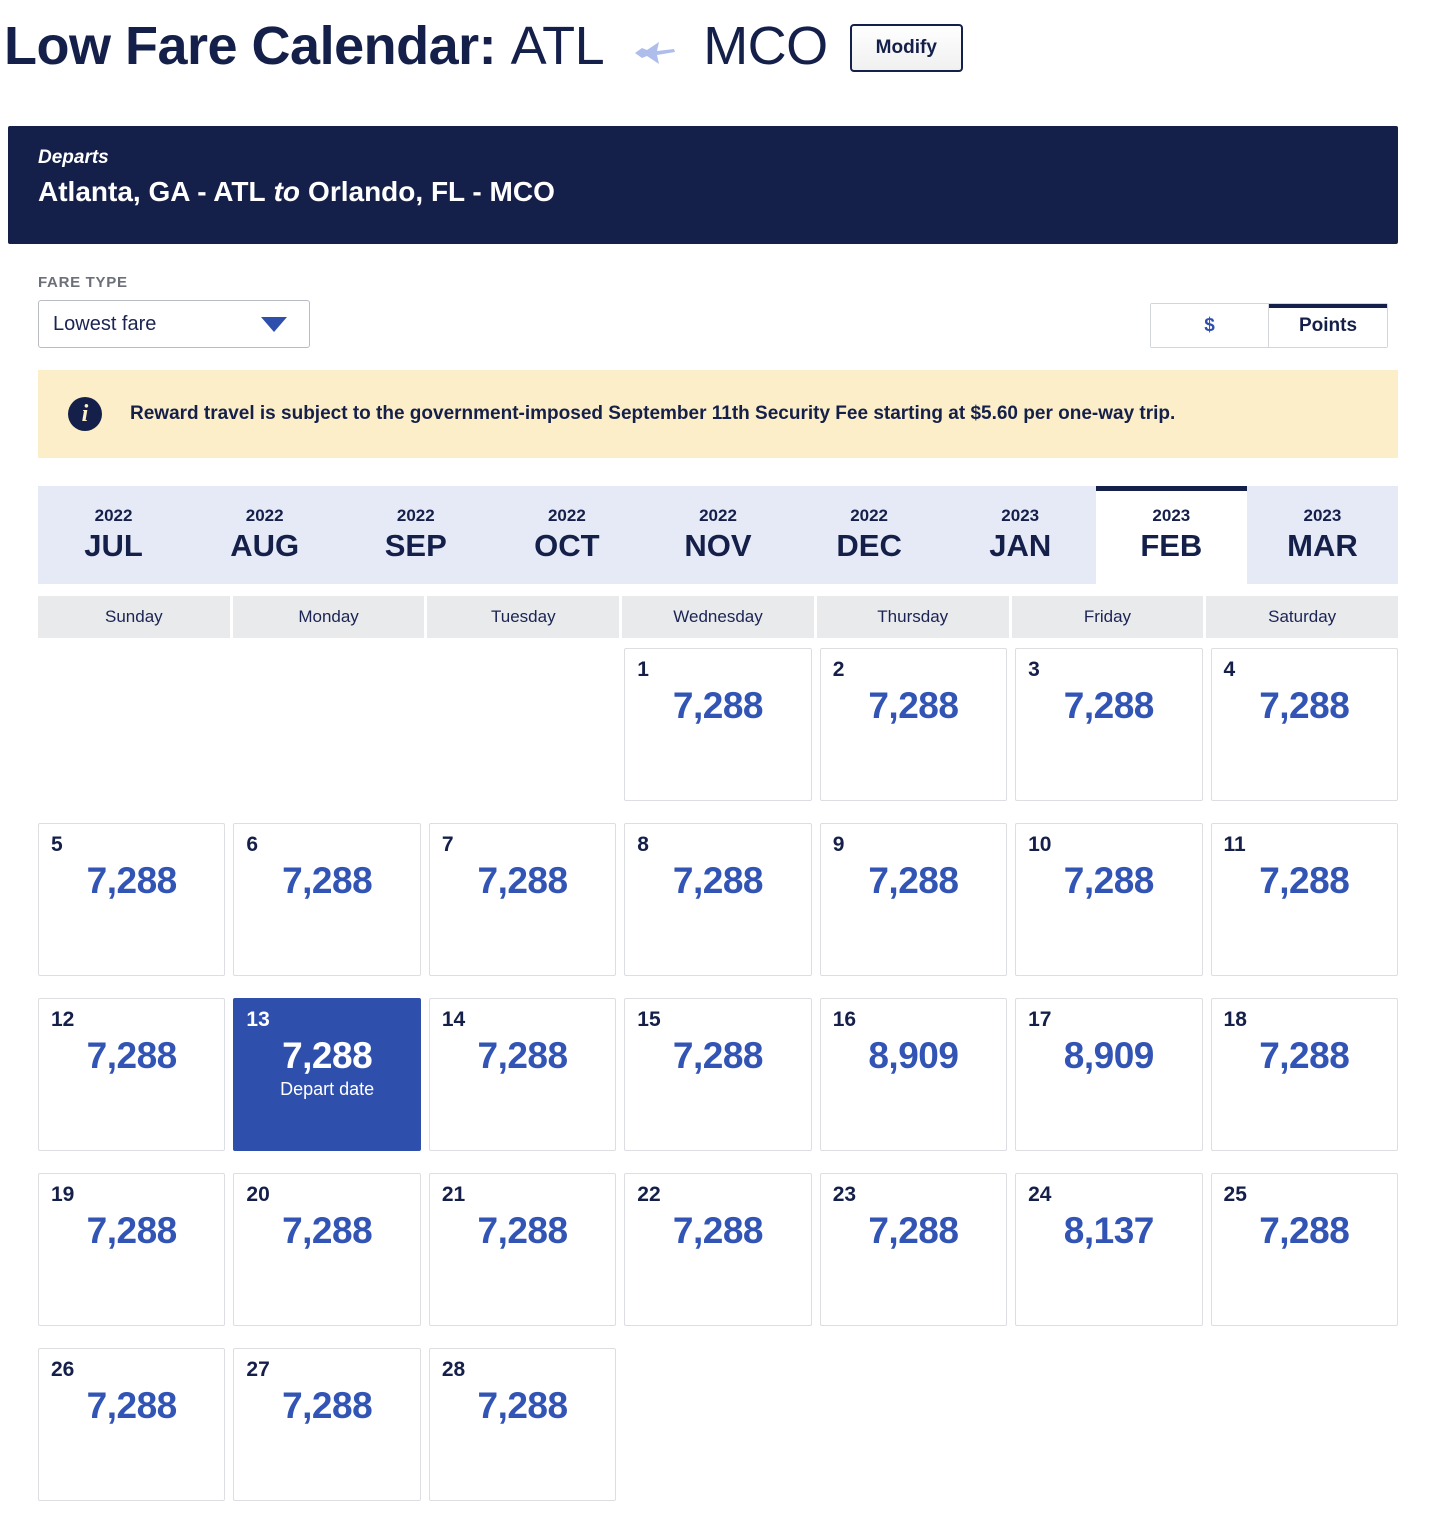 This screenshot has width=1430, height=1526. What do you see at coordinates (1020, 535) in the screenshot?
I see `month-tab-jan: 2023 JAN` at bounding box center [1020, 535].